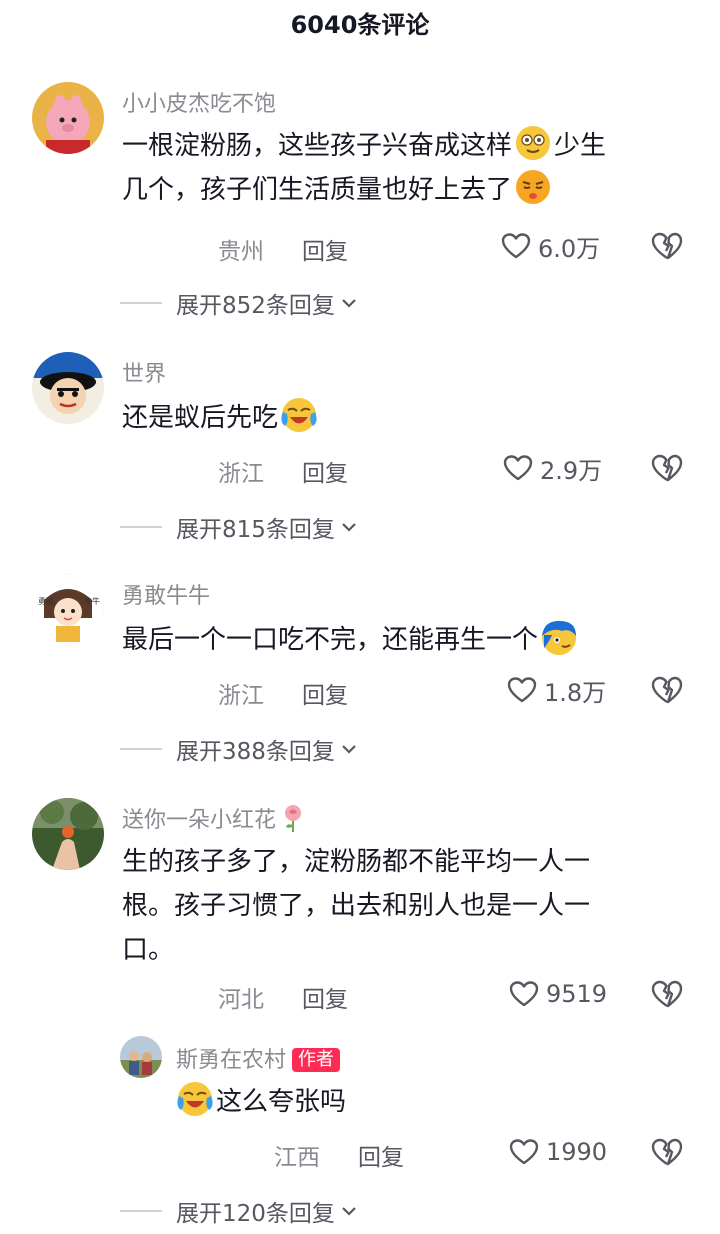 The width and height of the screenshot is (720, 1234). What do you see at coordinates (580, 146) in the screenshot?
I see `comment-text-part: 少生` at bounding box center [580, 146].